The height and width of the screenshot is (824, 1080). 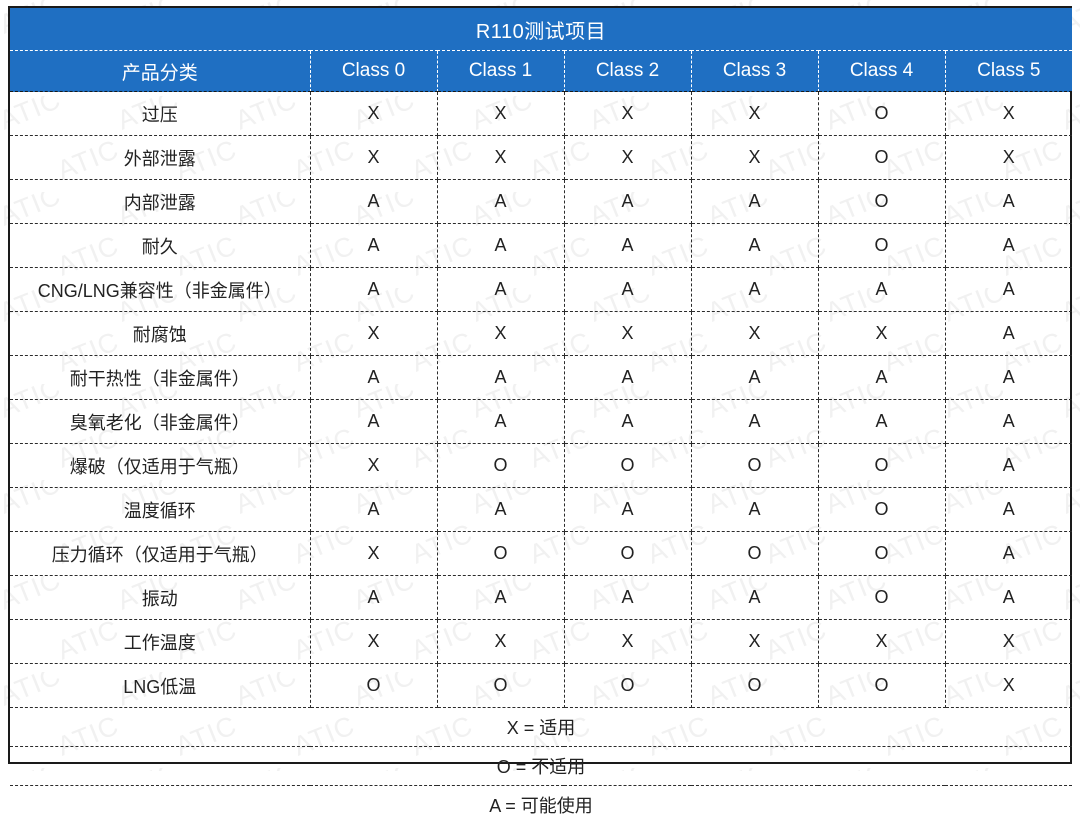 What do you see at coordinates (627, 466) in the screenshot?
I see `cell-class2: O` at bounding box center [627, 466].